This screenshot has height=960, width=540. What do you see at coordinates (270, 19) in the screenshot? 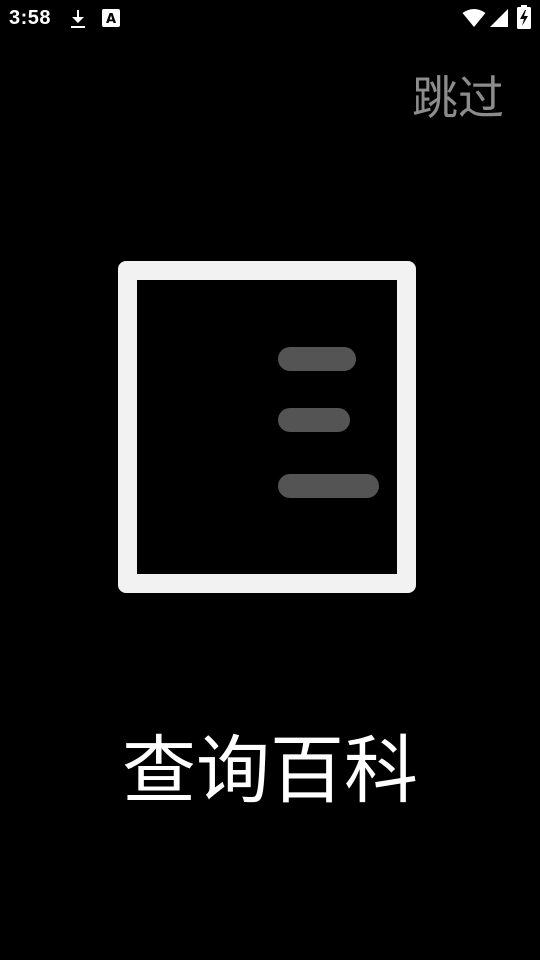
I see `status-bar: 3:58 A` at bounding box center [270, 19].